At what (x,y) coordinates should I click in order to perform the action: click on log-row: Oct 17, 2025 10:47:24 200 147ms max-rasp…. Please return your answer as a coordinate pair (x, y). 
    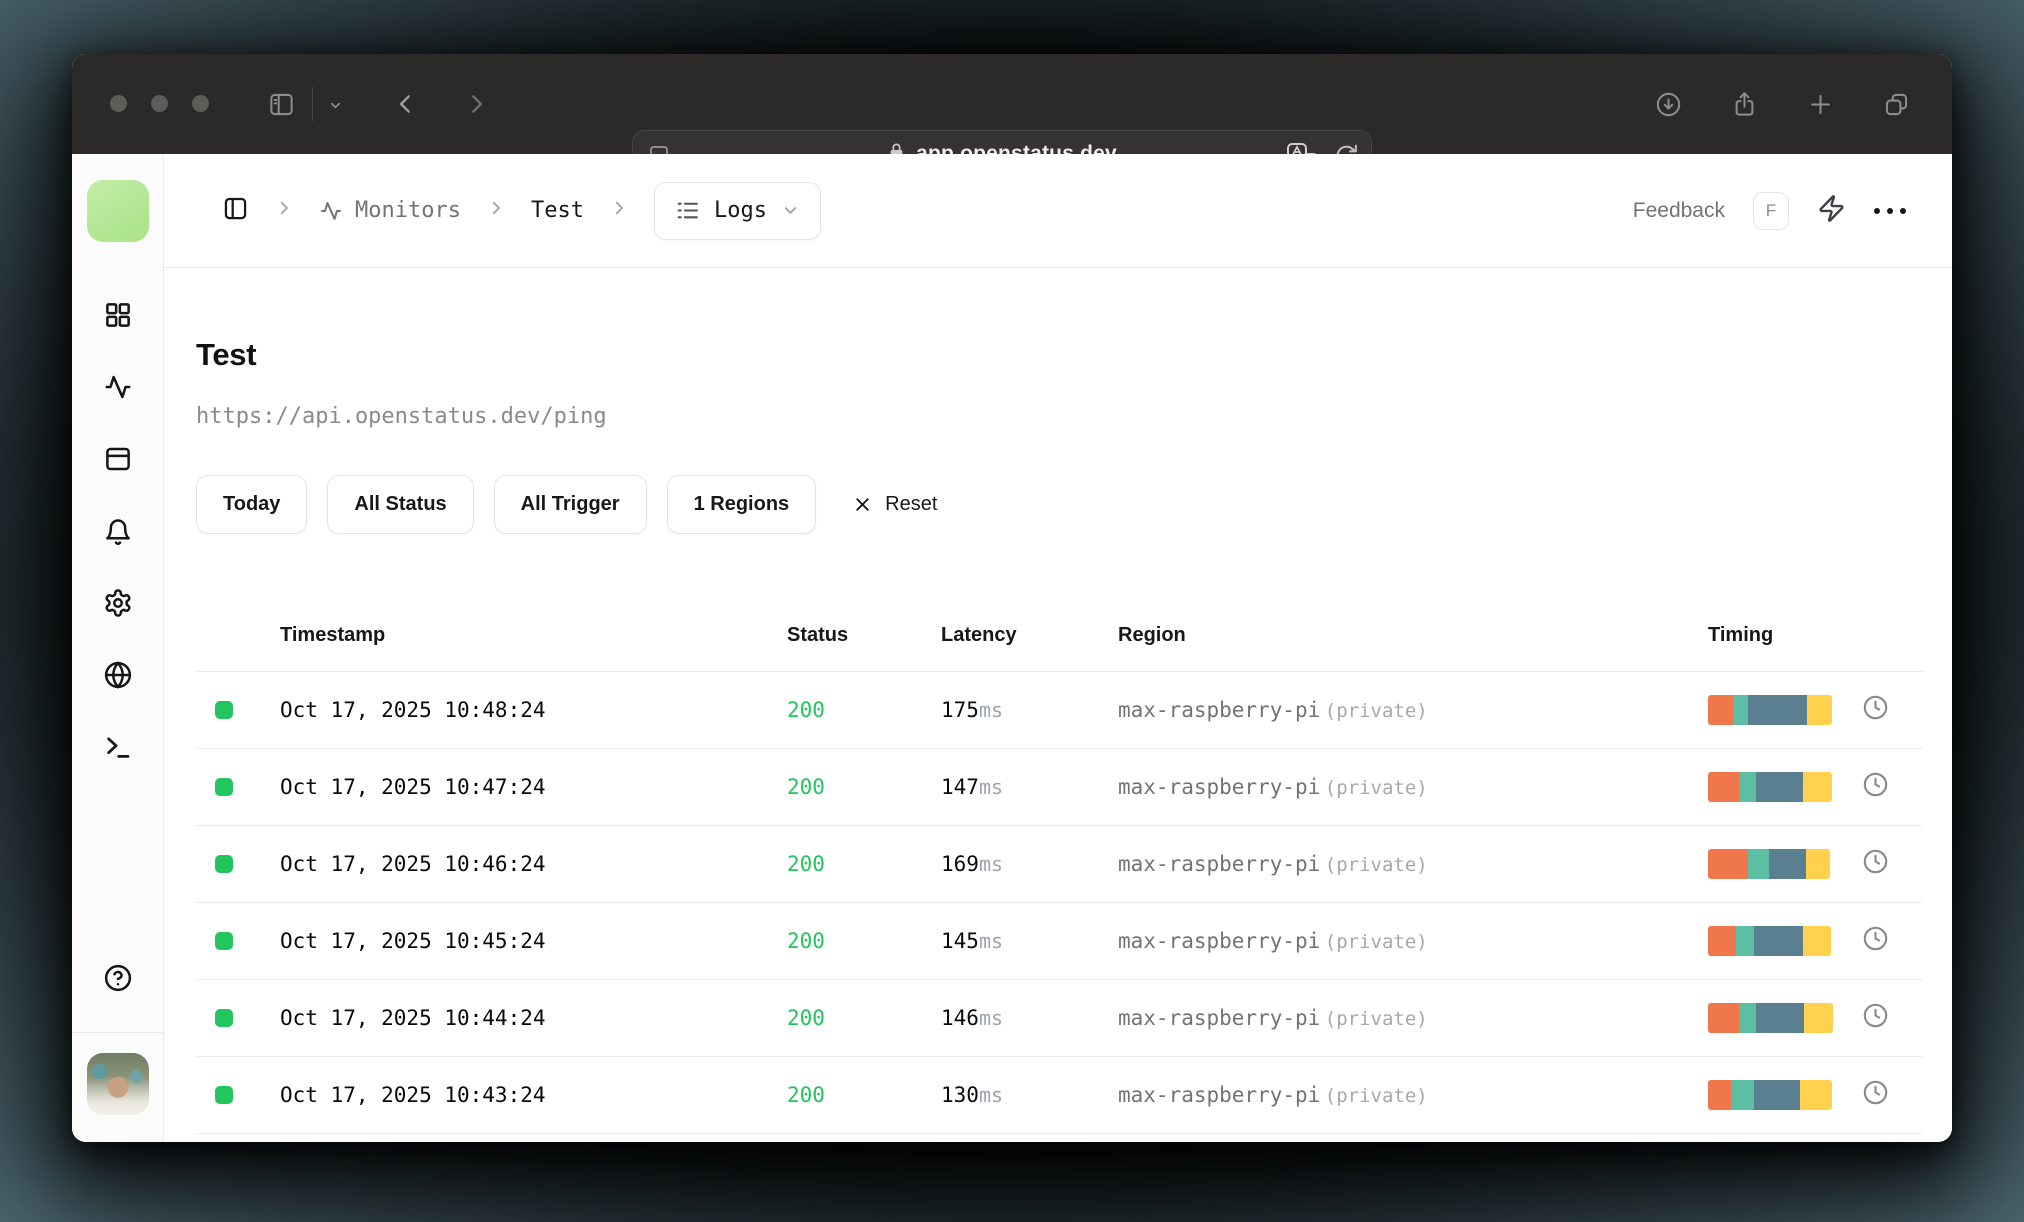
    Looking at the image, I should click on (1059, 787).